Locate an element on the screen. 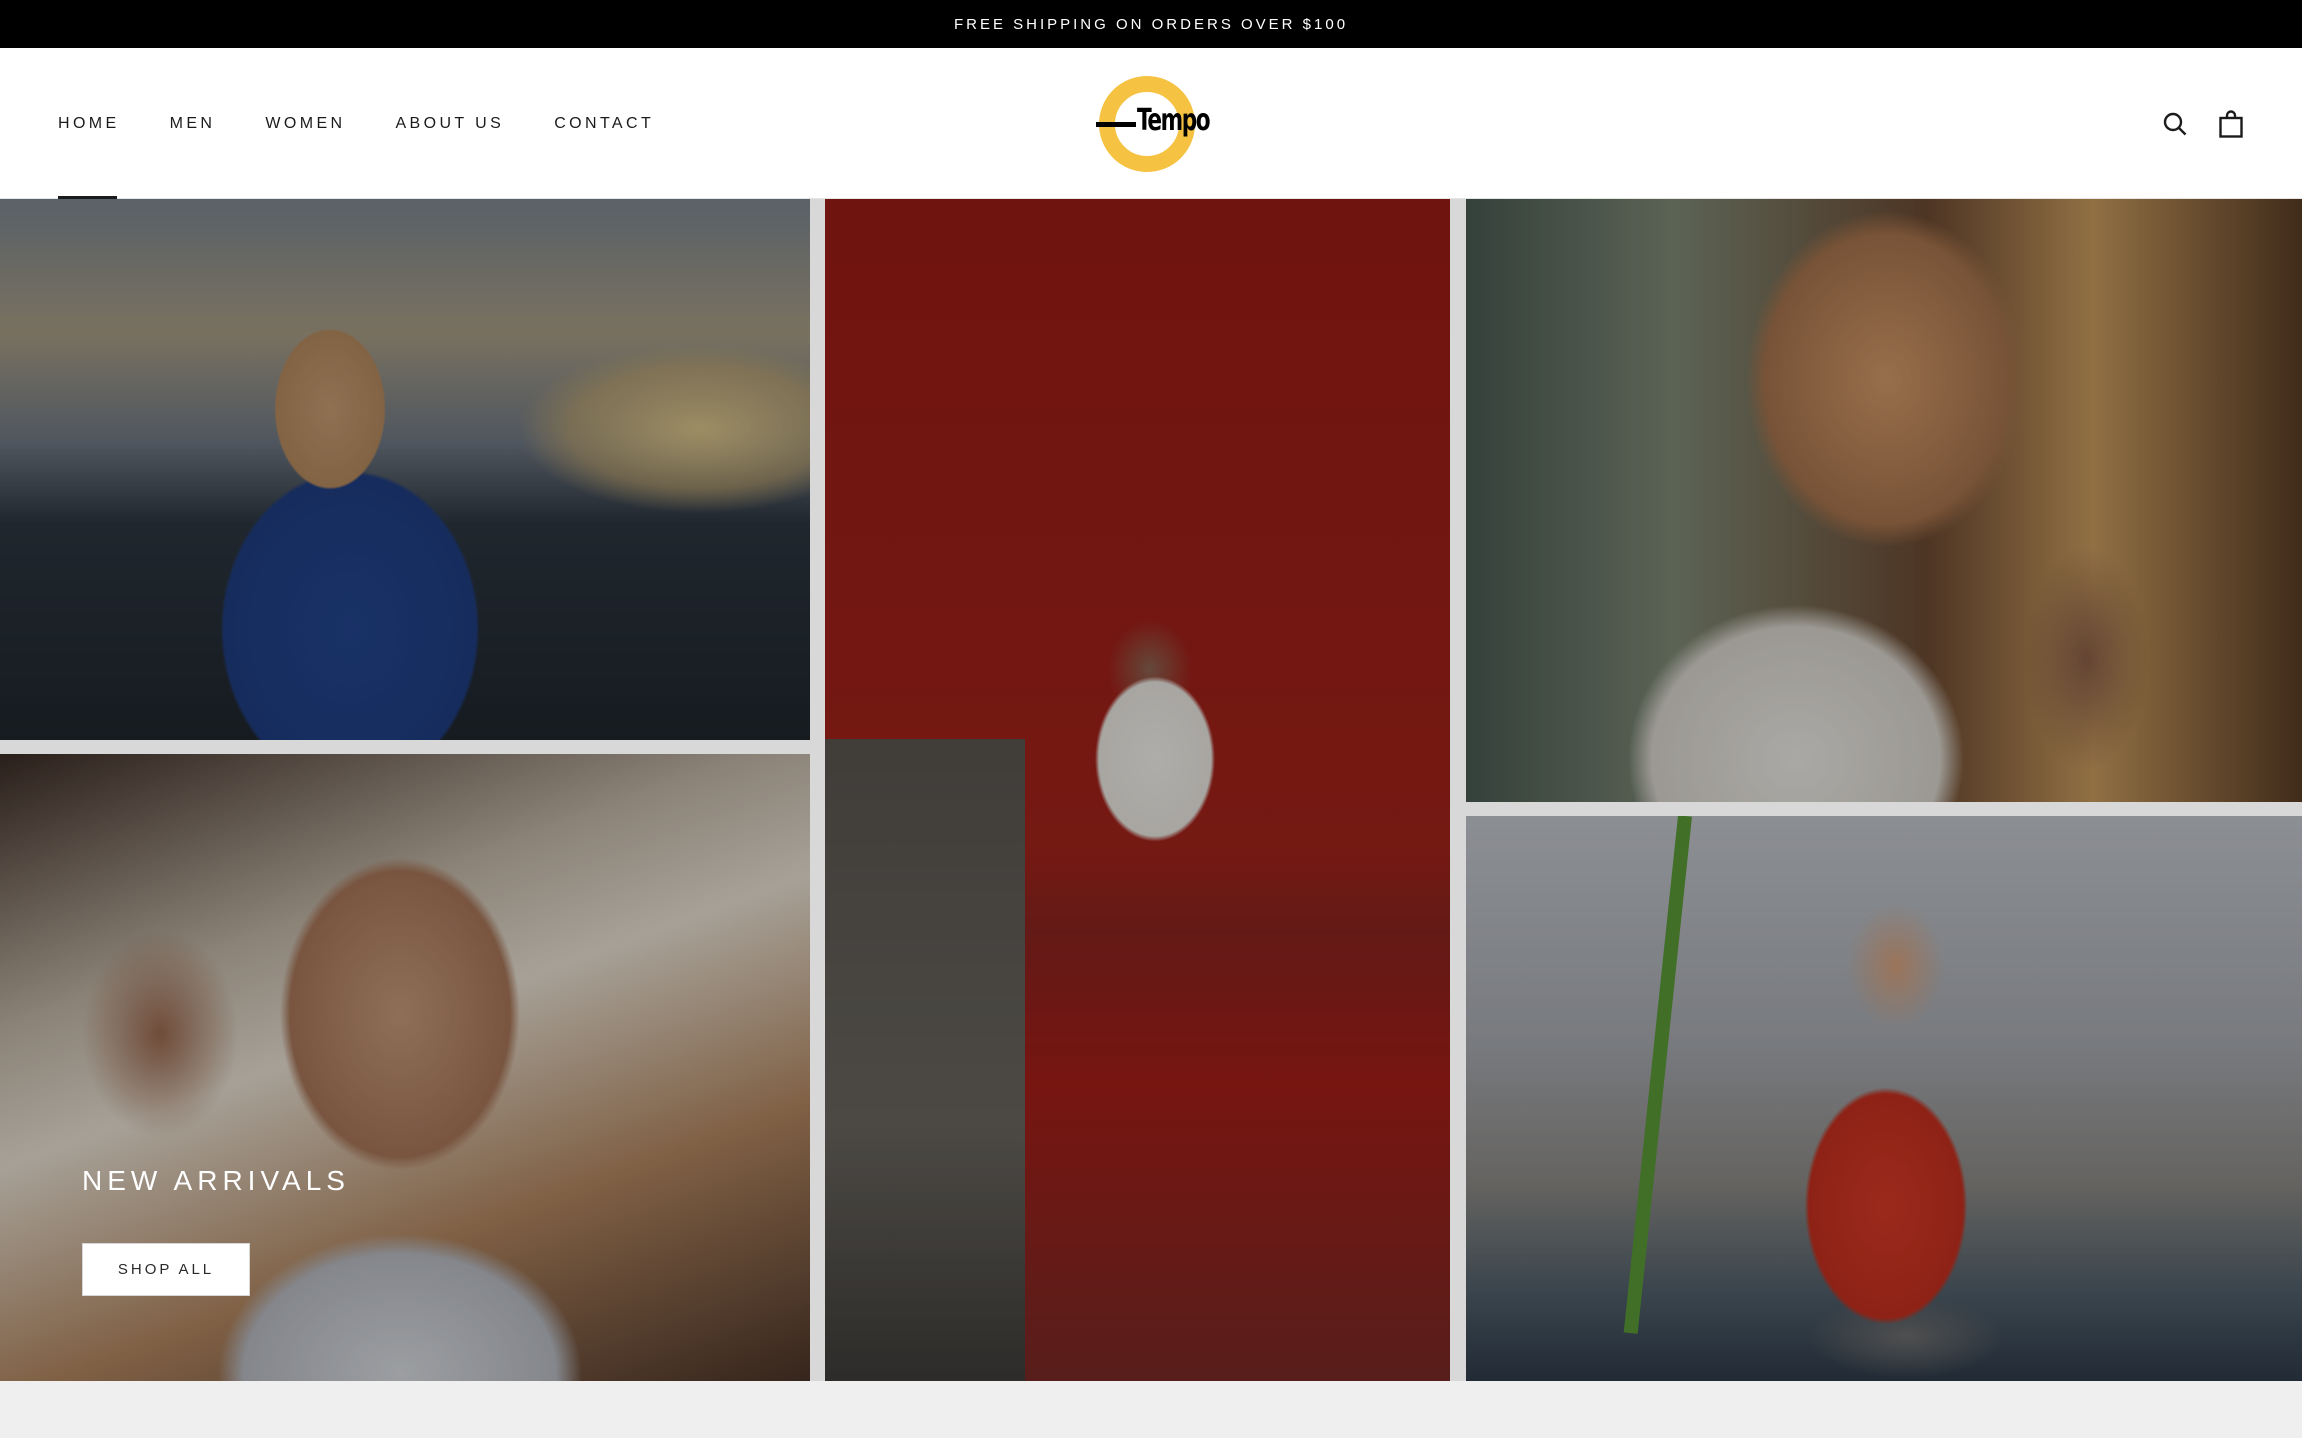  search-icon is located at coordinates (2175, 124).